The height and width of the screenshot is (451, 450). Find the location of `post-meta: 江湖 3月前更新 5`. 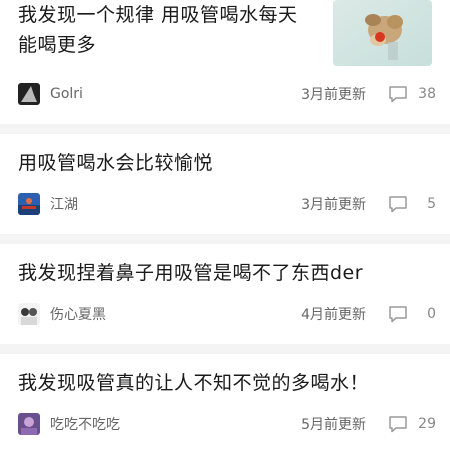

post-meta: 江湖 3月前更新 5 is located at coordinates (227, 204).